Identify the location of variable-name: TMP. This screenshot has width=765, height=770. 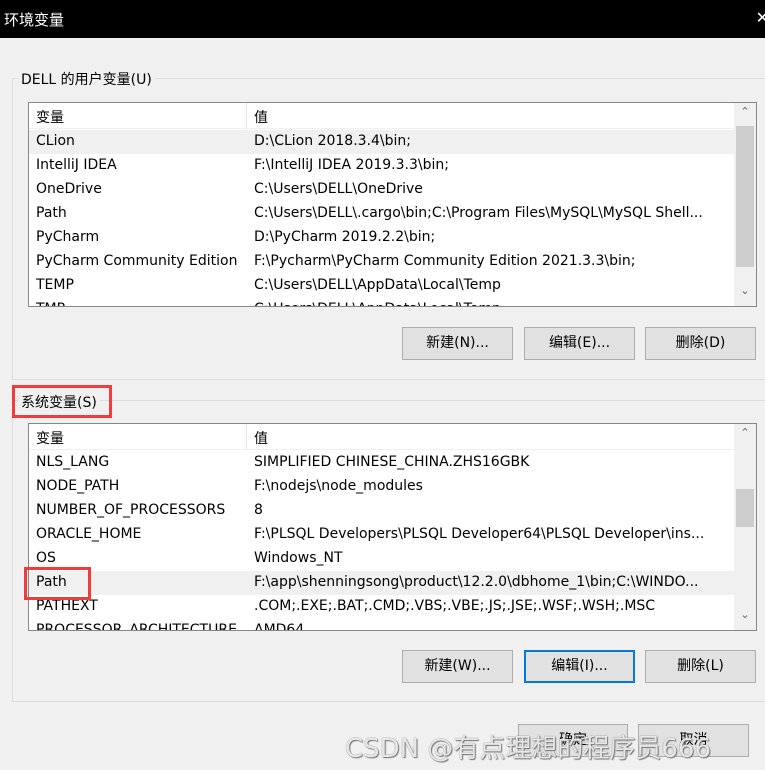
(50, 303).